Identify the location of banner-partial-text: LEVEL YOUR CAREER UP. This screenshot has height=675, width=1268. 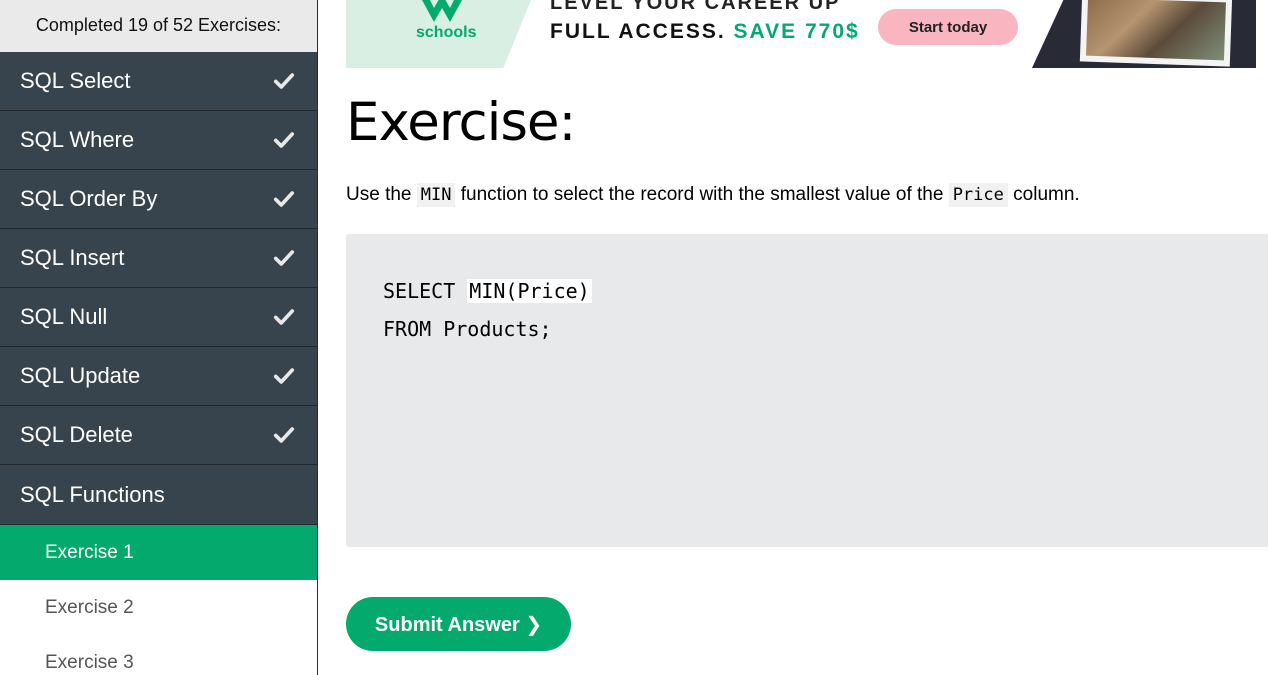
(695, 7).